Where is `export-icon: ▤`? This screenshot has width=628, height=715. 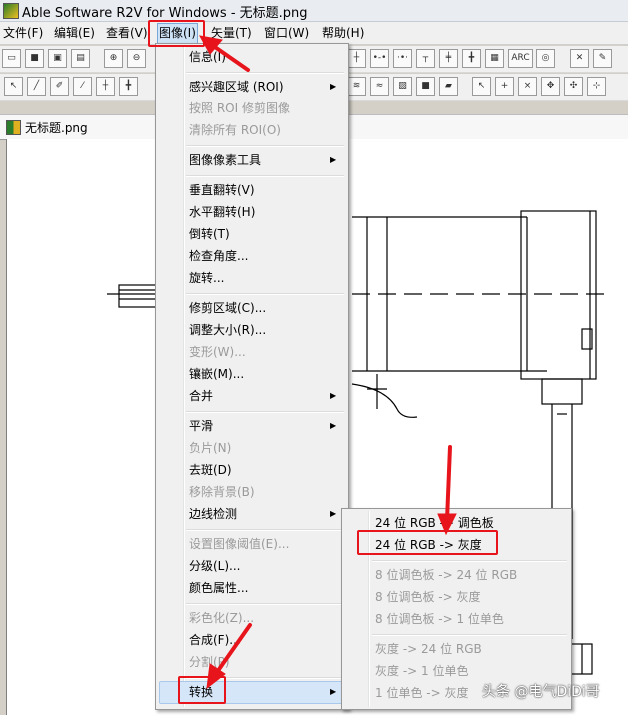 export-icon: ▤ is located at coordinates (80, 58).